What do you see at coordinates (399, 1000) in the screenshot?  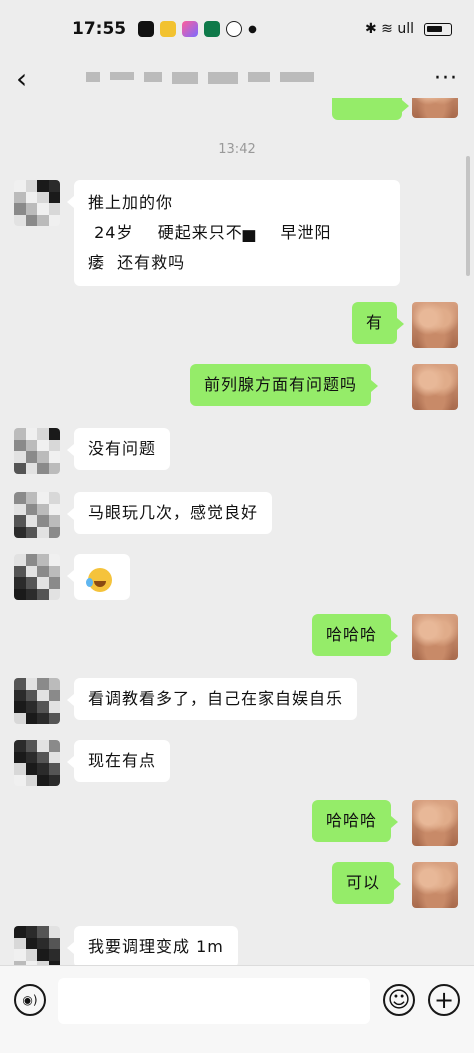 I see `emoji-icon: ☺` at bounding box center [399, 1000].